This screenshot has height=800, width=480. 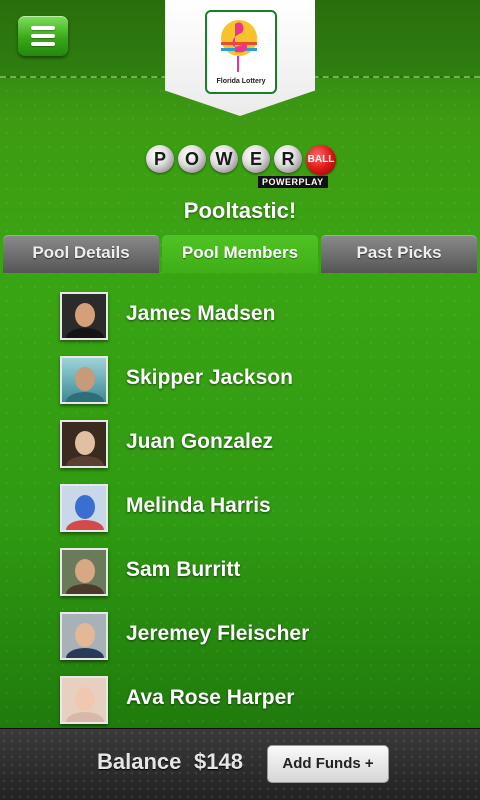 I want to click on list-item: Sam Burritt, so click(x=260, y=573).